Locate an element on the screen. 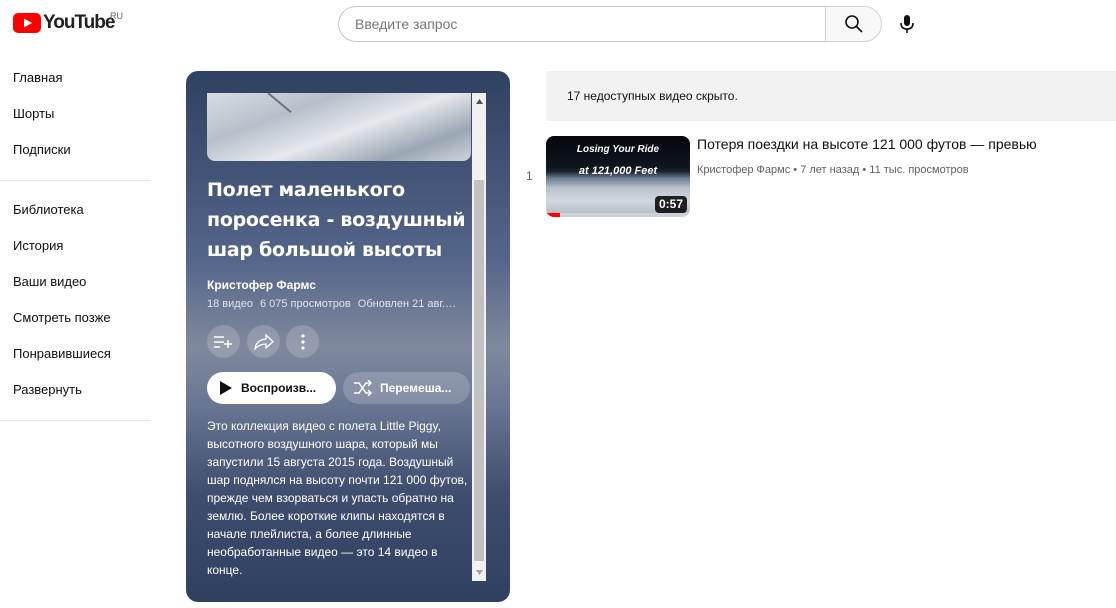  playlist-video-count: 18 видео is located at coordinates (230, 304).